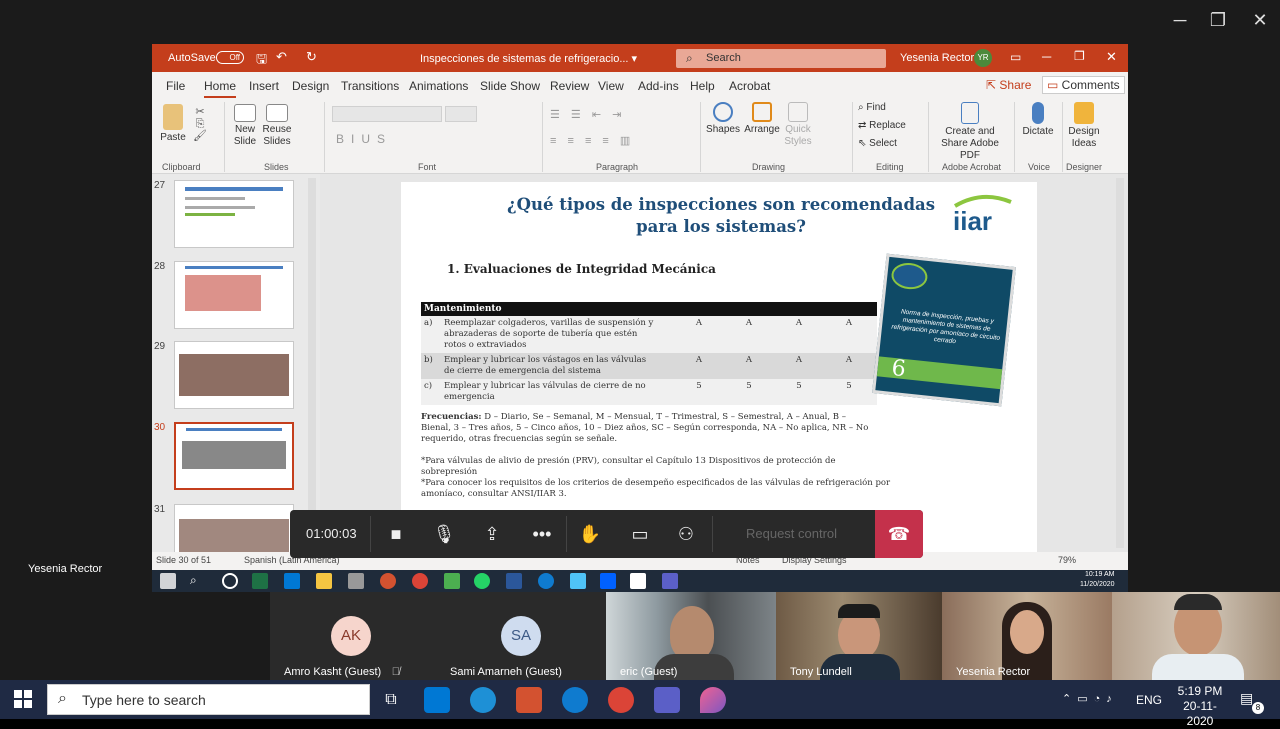 The height and width of the screenshot is (729, 1280). Describe the element at coordinates (1008, 85) in the screenshot. I see `share-button: ⇱ Share` at that location.